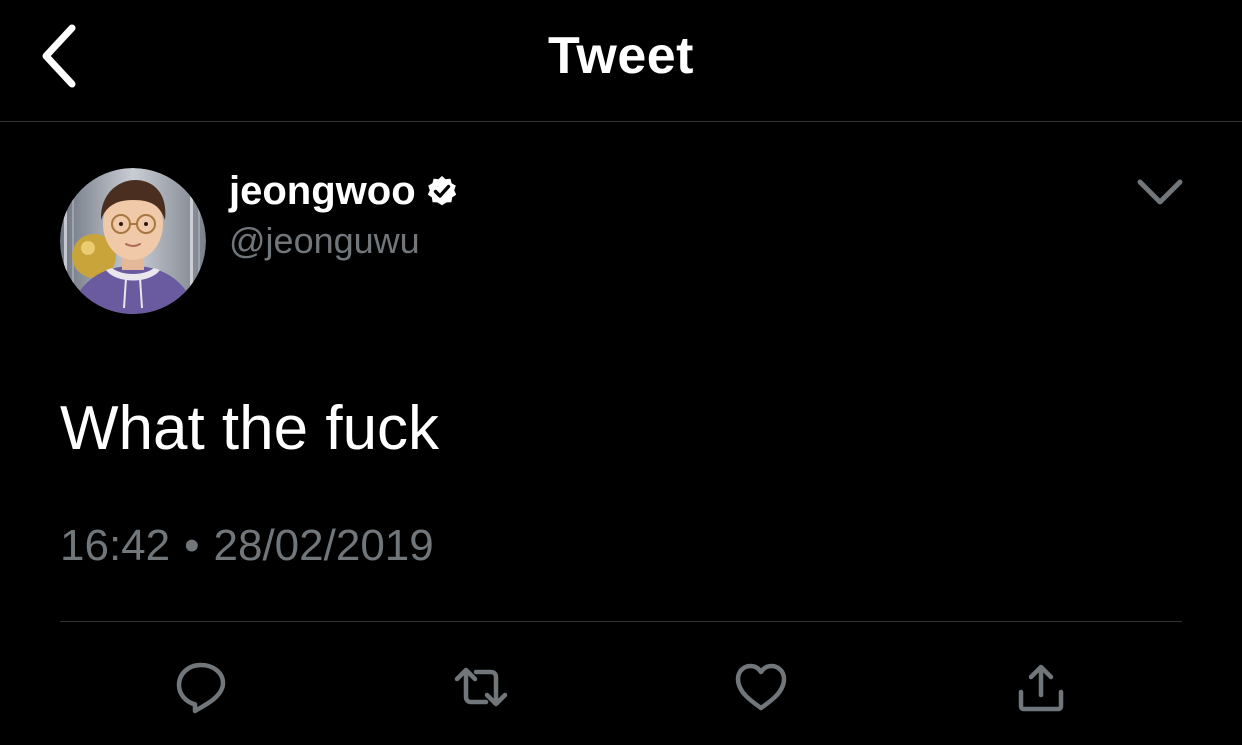 Image resolution: width=1242 pixels, height=745 pixels. What do you see at coordinates (250, 428) in the screenshot?
I see `tweet-text: What the fuck` at bounding box center [250, 428].